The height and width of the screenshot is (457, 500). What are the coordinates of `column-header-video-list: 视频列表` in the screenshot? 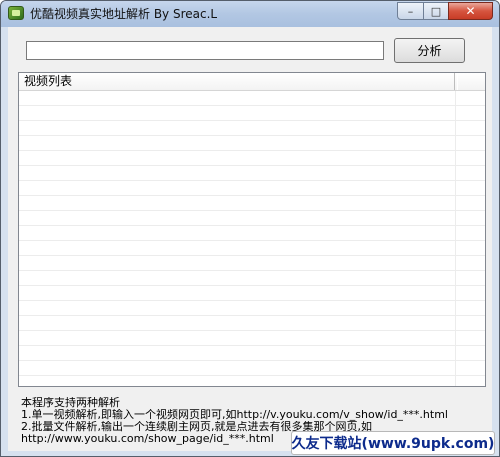 It's located at (237, 81).